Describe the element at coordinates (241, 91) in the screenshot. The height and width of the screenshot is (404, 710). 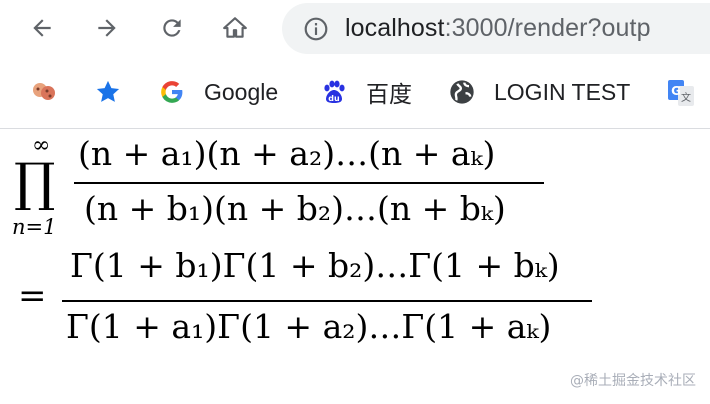
I see `bookmark-label: Google` at that location.